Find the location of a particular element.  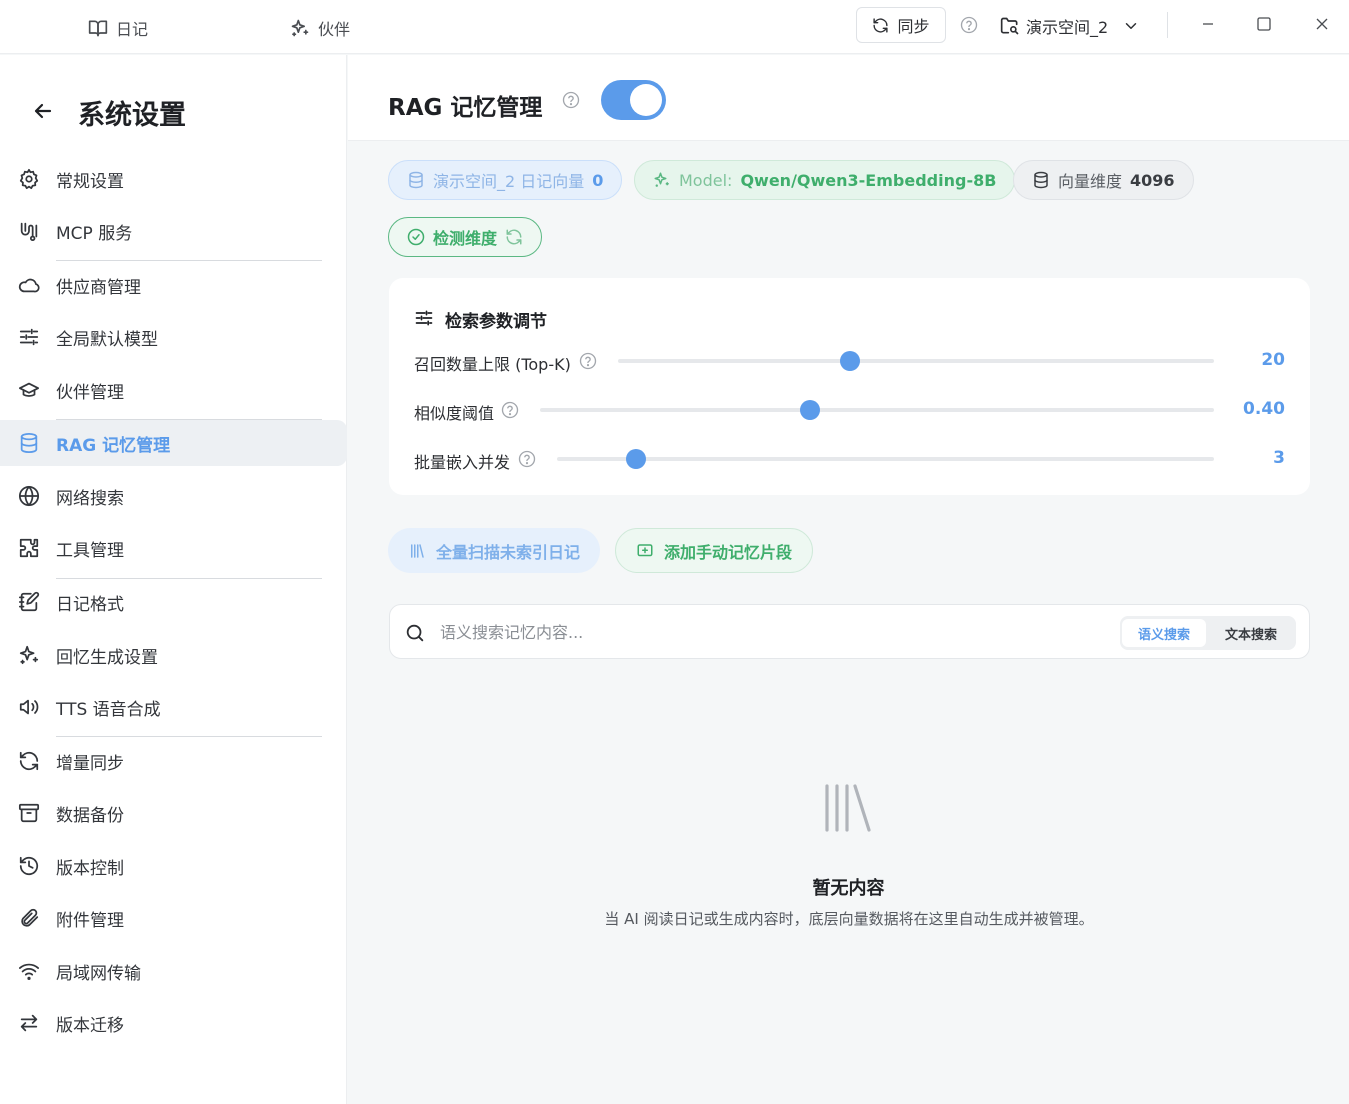

sync-button: 同步 is located at coordinates (901, 25).